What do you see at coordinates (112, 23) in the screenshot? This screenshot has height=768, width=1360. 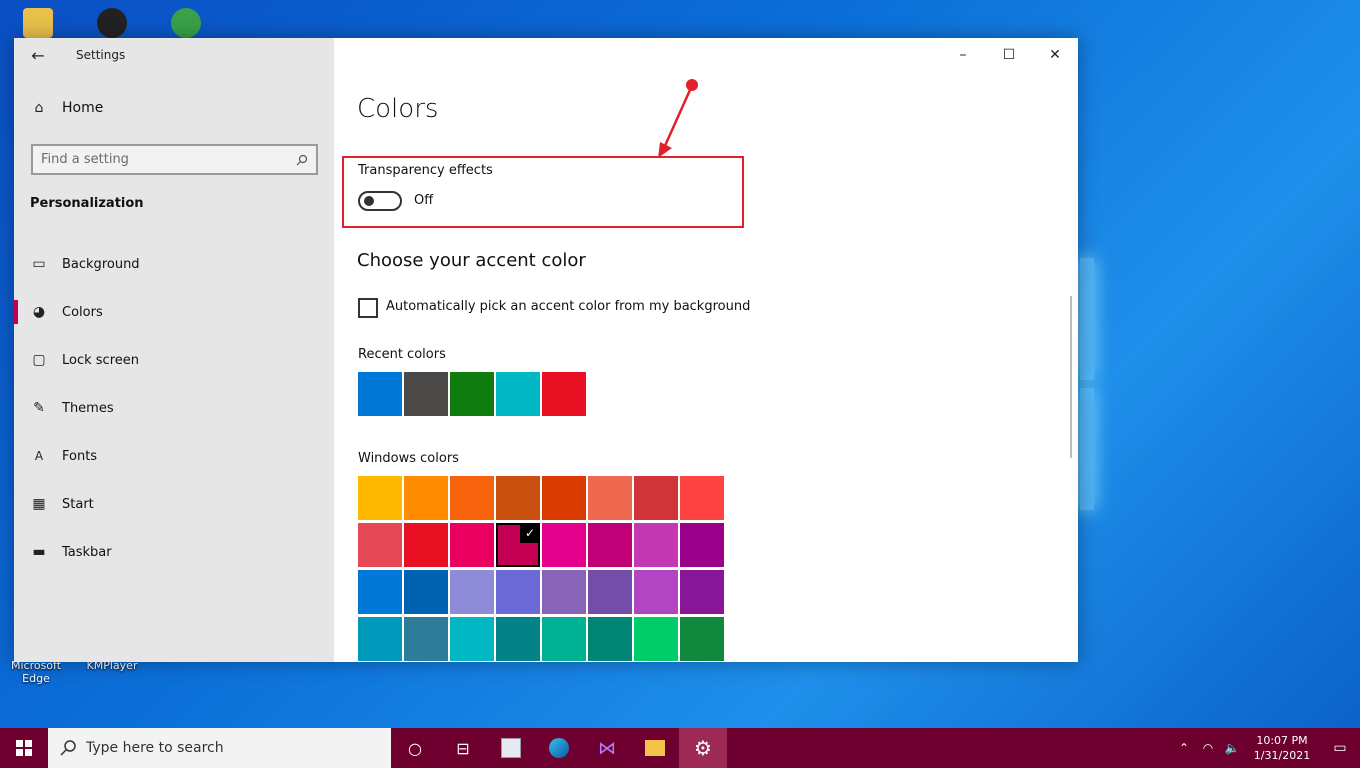 I see `desktop-icon-obs` at bounding box center [112, 23].